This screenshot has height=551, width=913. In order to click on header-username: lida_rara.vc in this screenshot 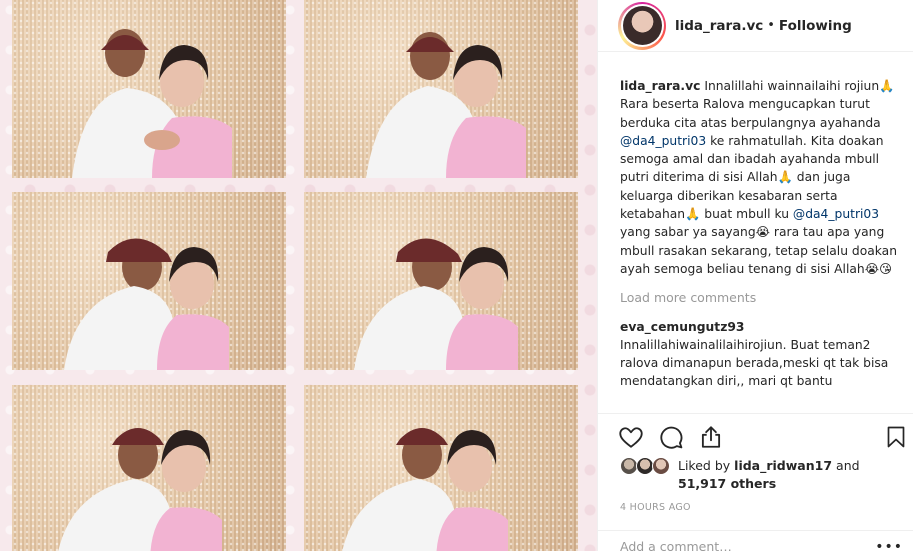, I will do `click(719, 26)`.